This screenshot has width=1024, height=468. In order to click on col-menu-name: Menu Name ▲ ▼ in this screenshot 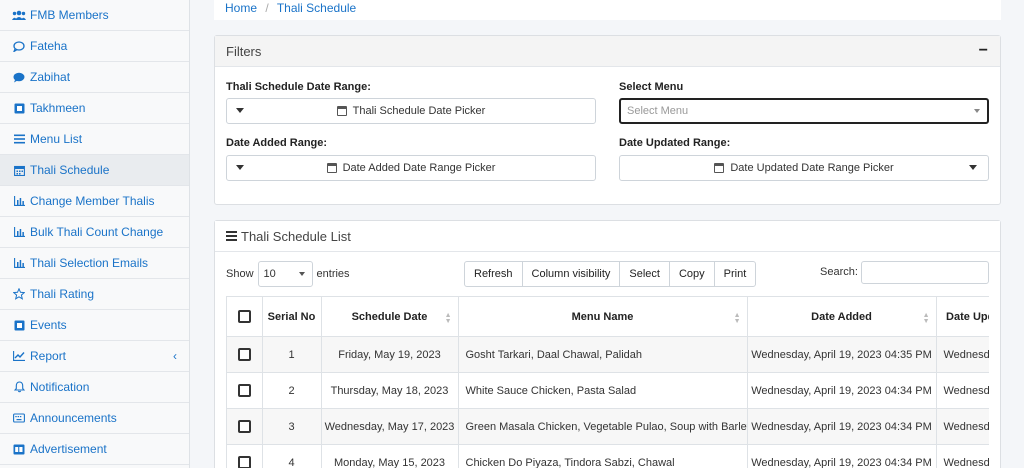, I will do `click(603, 316)`.